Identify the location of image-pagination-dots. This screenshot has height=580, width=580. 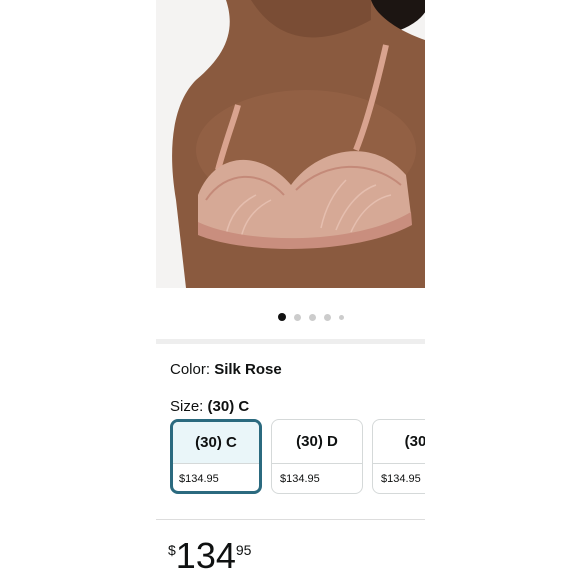
(290, 317).